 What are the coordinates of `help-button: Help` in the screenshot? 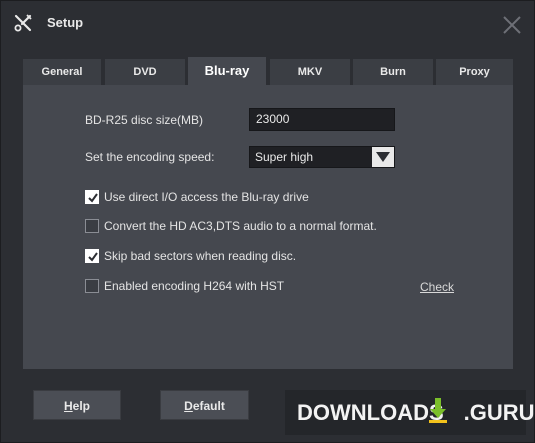 It's located at (77, 405).